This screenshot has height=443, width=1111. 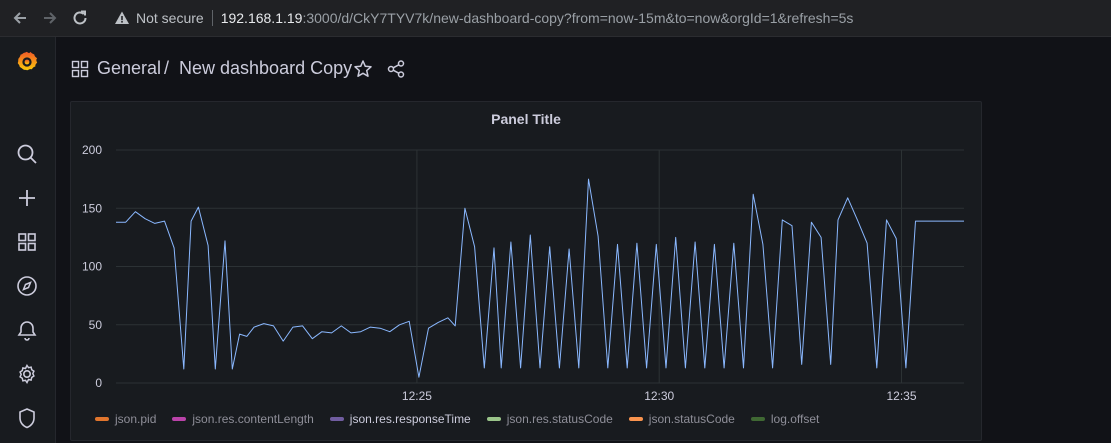 I want to click on plus-icon, so click(x=27, y=198).